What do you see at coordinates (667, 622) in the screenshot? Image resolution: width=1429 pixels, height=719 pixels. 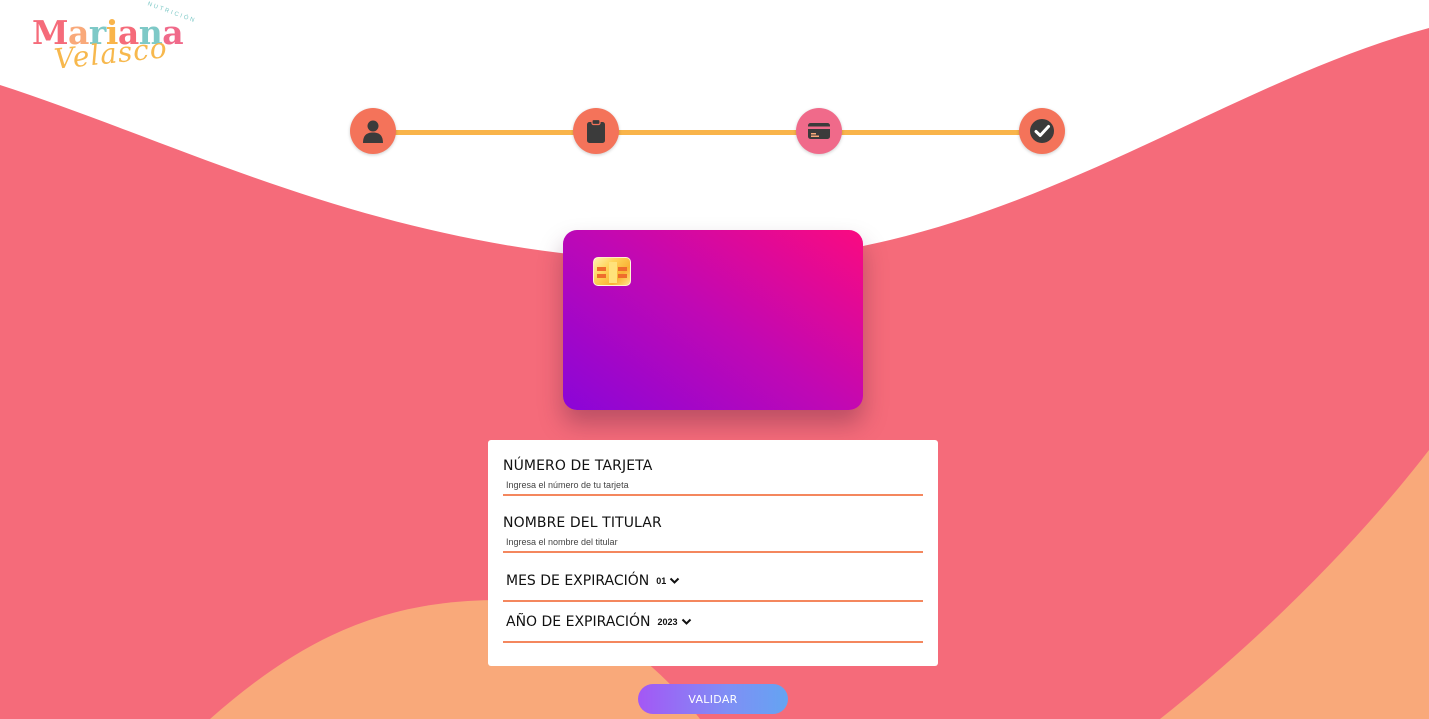 I see `exp-year-value: 2023` at bounding box center [667, 622].